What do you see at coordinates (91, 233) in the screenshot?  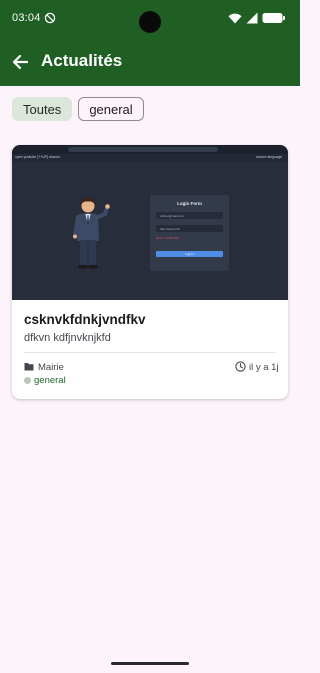 I see `person-illustration` at bounding box center [91, 233].